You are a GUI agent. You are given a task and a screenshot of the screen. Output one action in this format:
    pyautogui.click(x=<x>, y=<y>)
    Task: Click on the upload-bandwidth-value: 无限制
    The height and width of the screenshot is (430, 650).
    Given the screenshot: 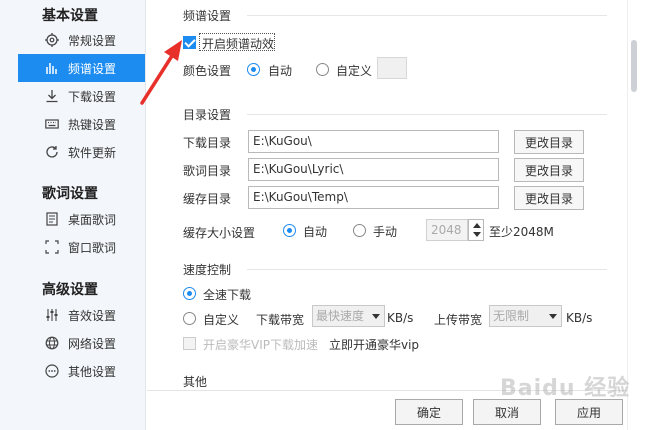 What is the action you would take?
    pyautogui.click(x=511, y=316)
    